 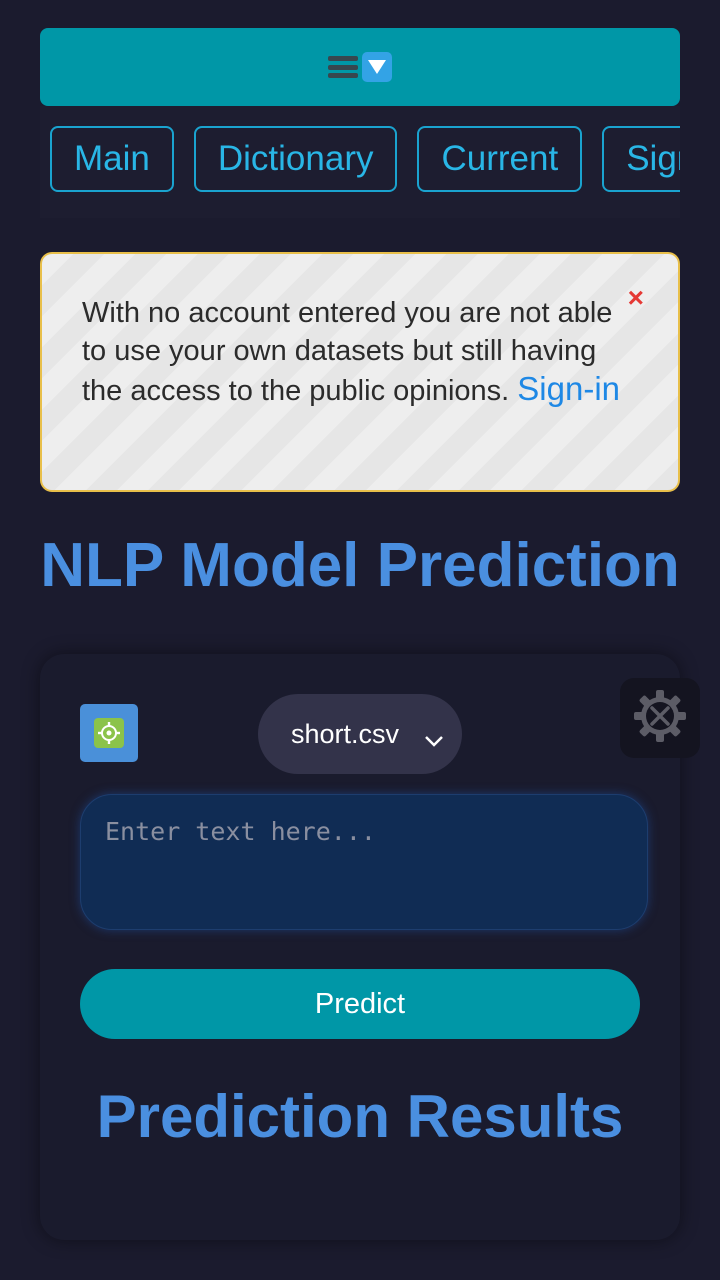 What do you see at coordinates (500, 159) in the screenshot?
I see `tab-current: Current` at bounding box center [500, 159].